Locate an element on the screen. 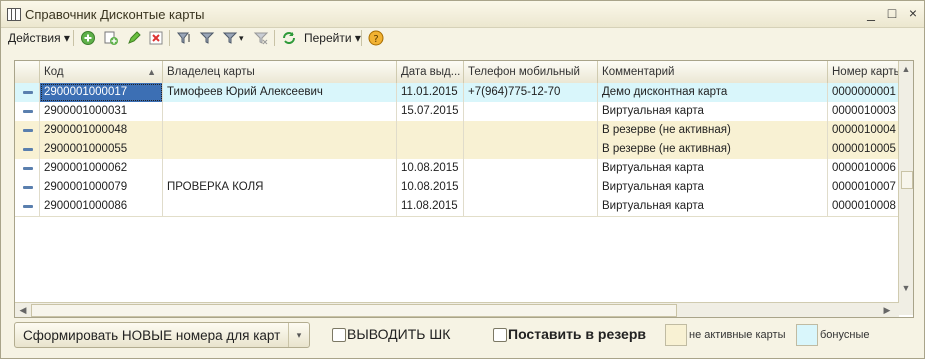  cell-number: 0000010005 is located at coordinates (863, 149).